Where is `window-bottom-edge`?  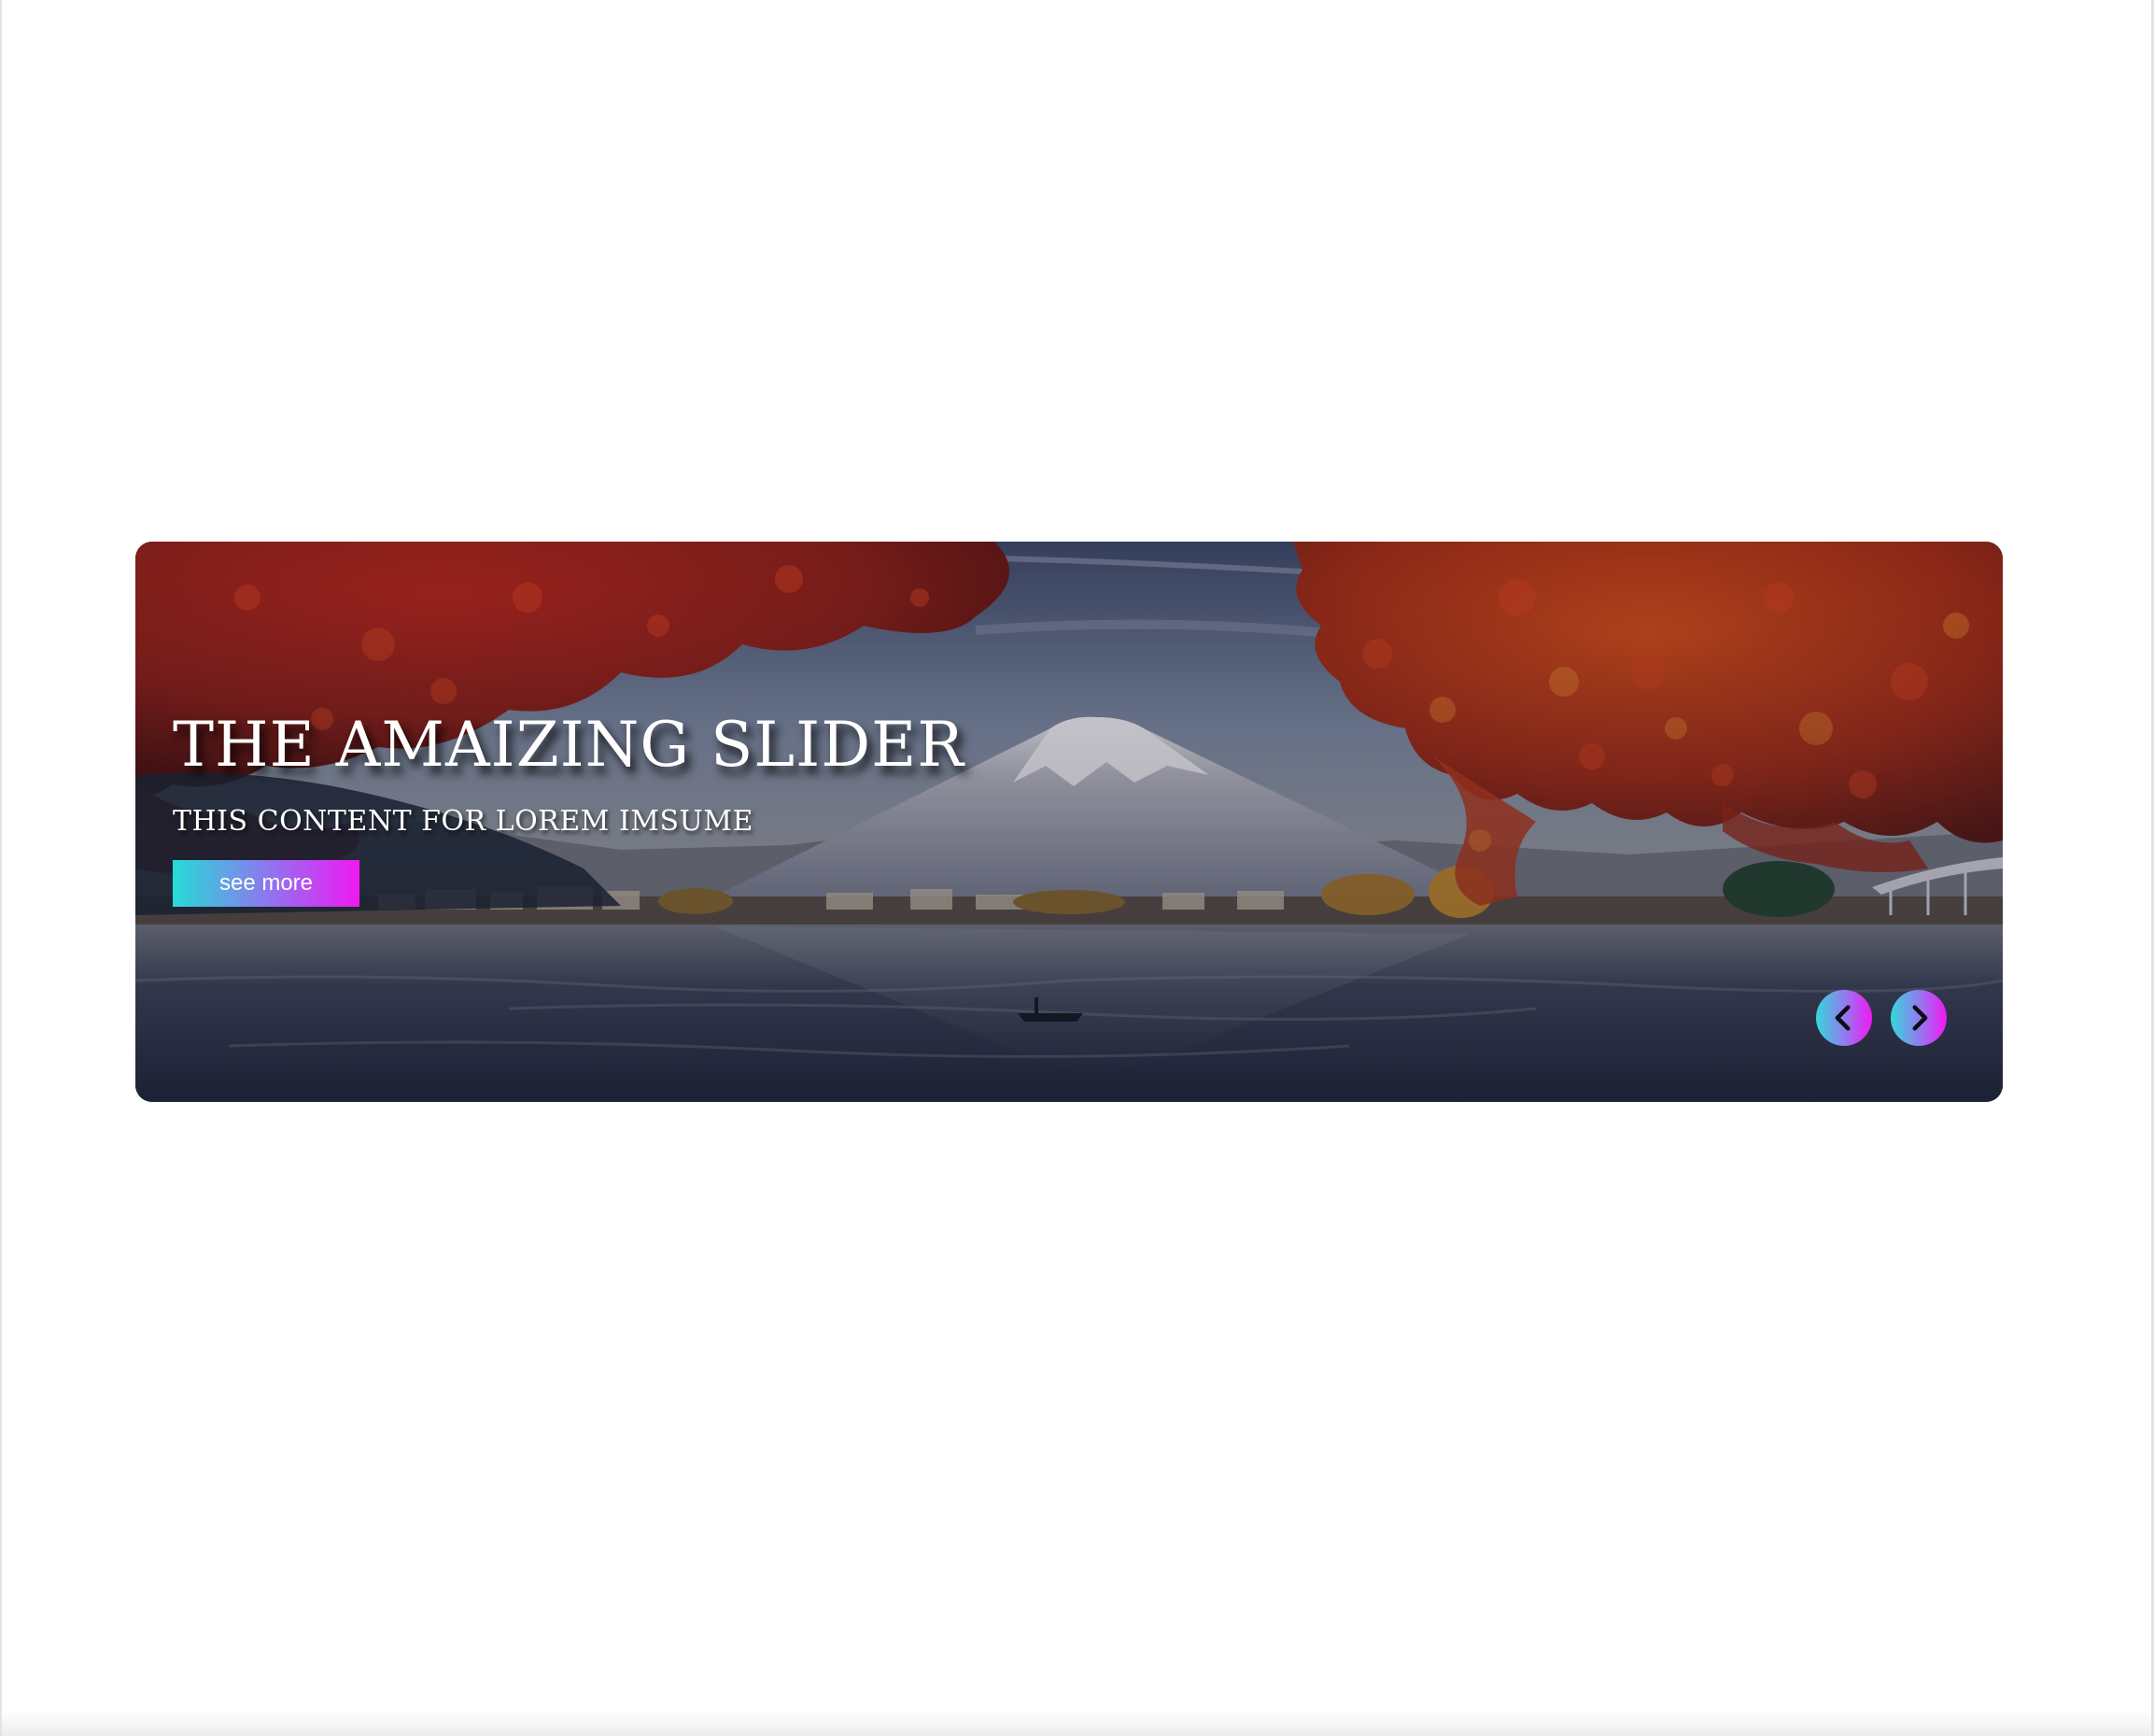 window-bottom-edge is located at coordinates (1076, 1723).